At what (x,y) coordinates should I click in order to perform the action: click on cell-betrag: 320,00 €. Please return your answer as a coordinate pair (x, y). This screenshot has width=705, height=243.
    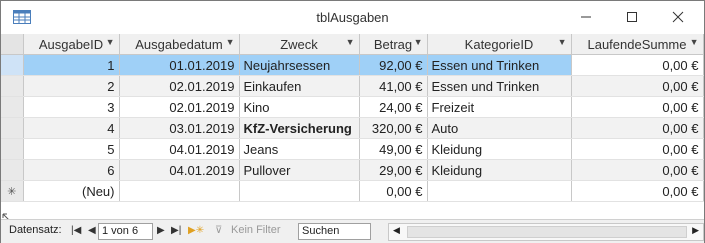
    Looking at the image, I should click on (393, 128).